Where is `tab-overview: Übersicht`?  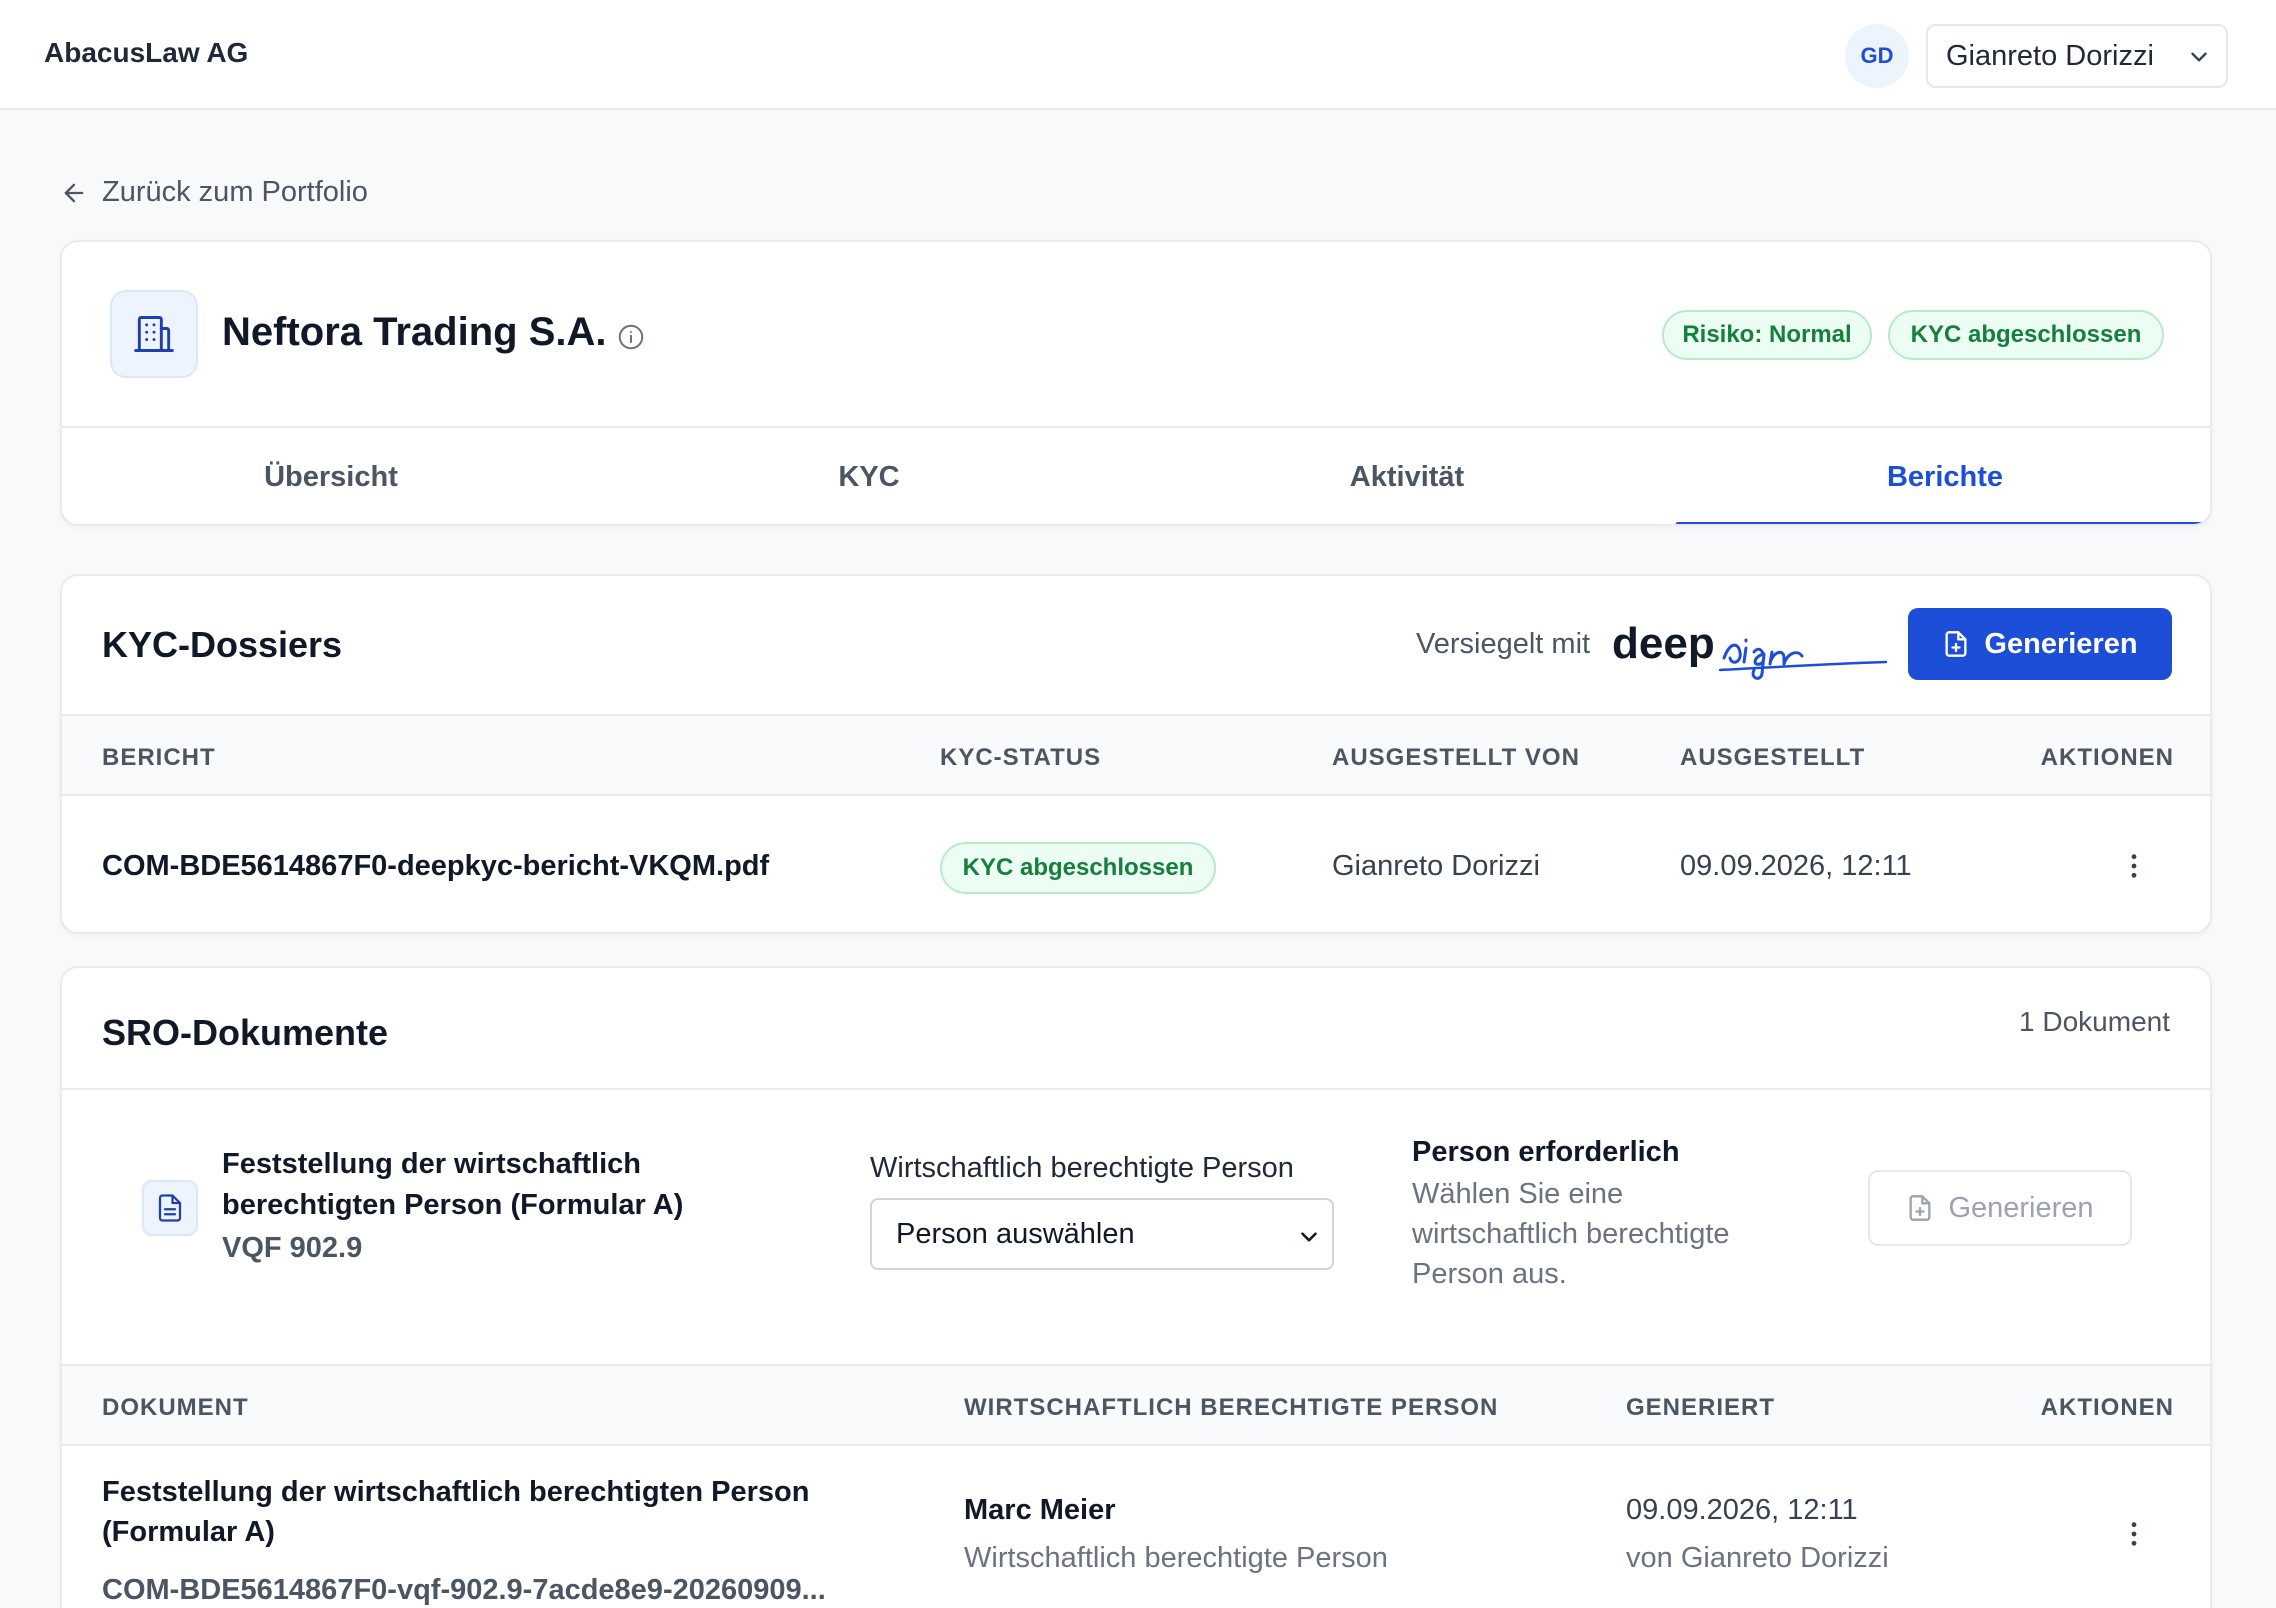 tab-overview: Übersicht is located at coordinates (331, 476).